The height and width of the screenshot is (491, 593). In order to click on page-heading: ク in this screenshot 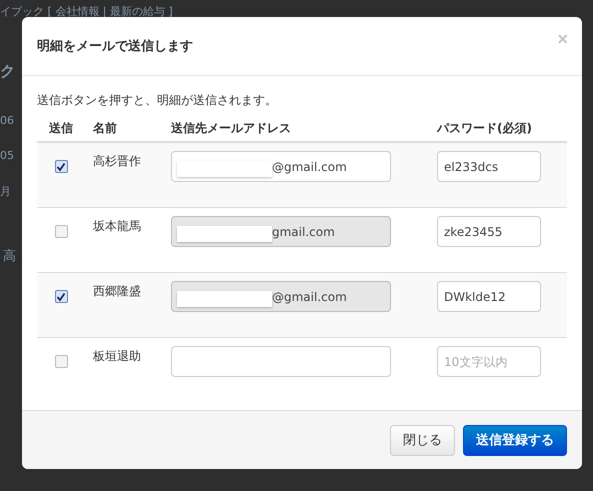, I will do `click(8, 72)`.